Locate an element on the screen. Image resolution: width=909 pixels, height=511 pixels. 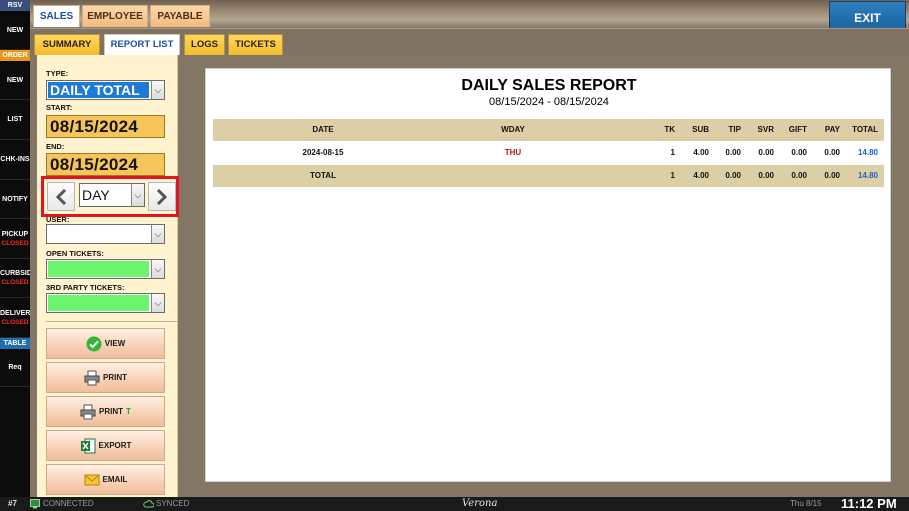
row-total: 14.80 is located at coordinates (867, 152).